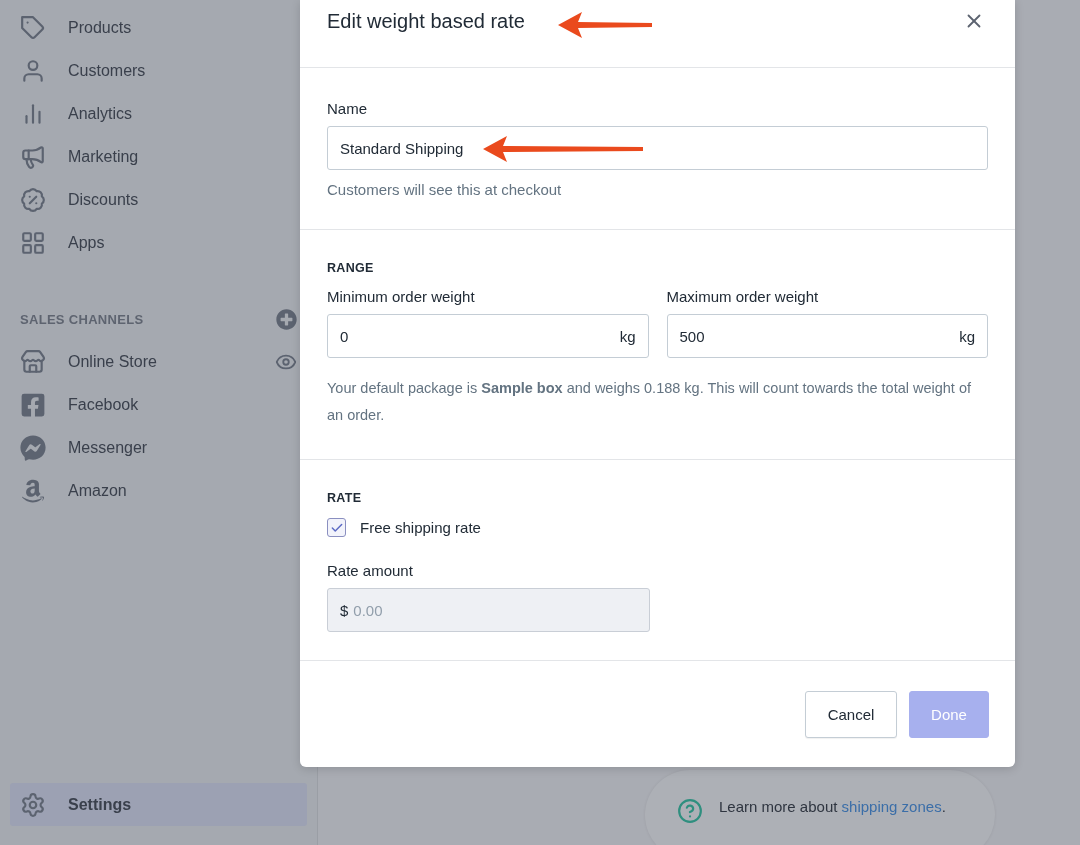  I want to click on field-label: Maximum order weight, so click(743, 296).